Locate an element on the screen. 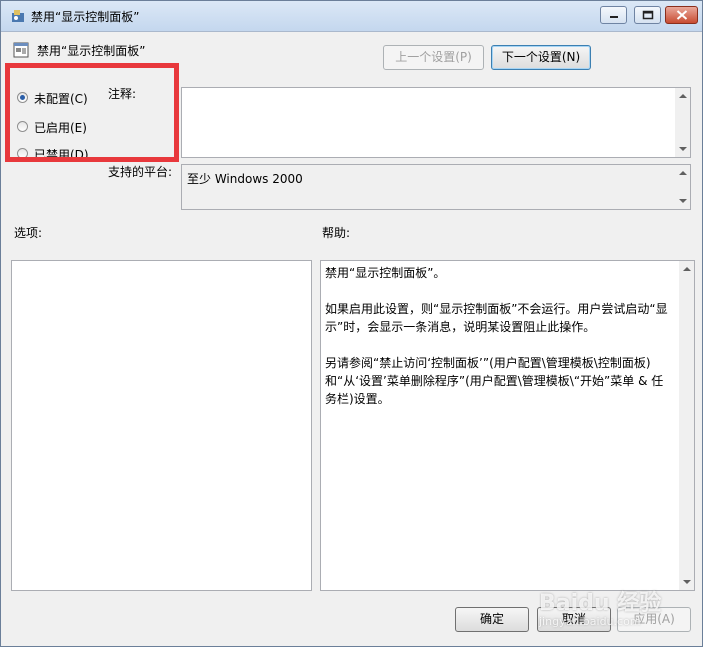  comment-textbox is located at coordinates (436, 122).